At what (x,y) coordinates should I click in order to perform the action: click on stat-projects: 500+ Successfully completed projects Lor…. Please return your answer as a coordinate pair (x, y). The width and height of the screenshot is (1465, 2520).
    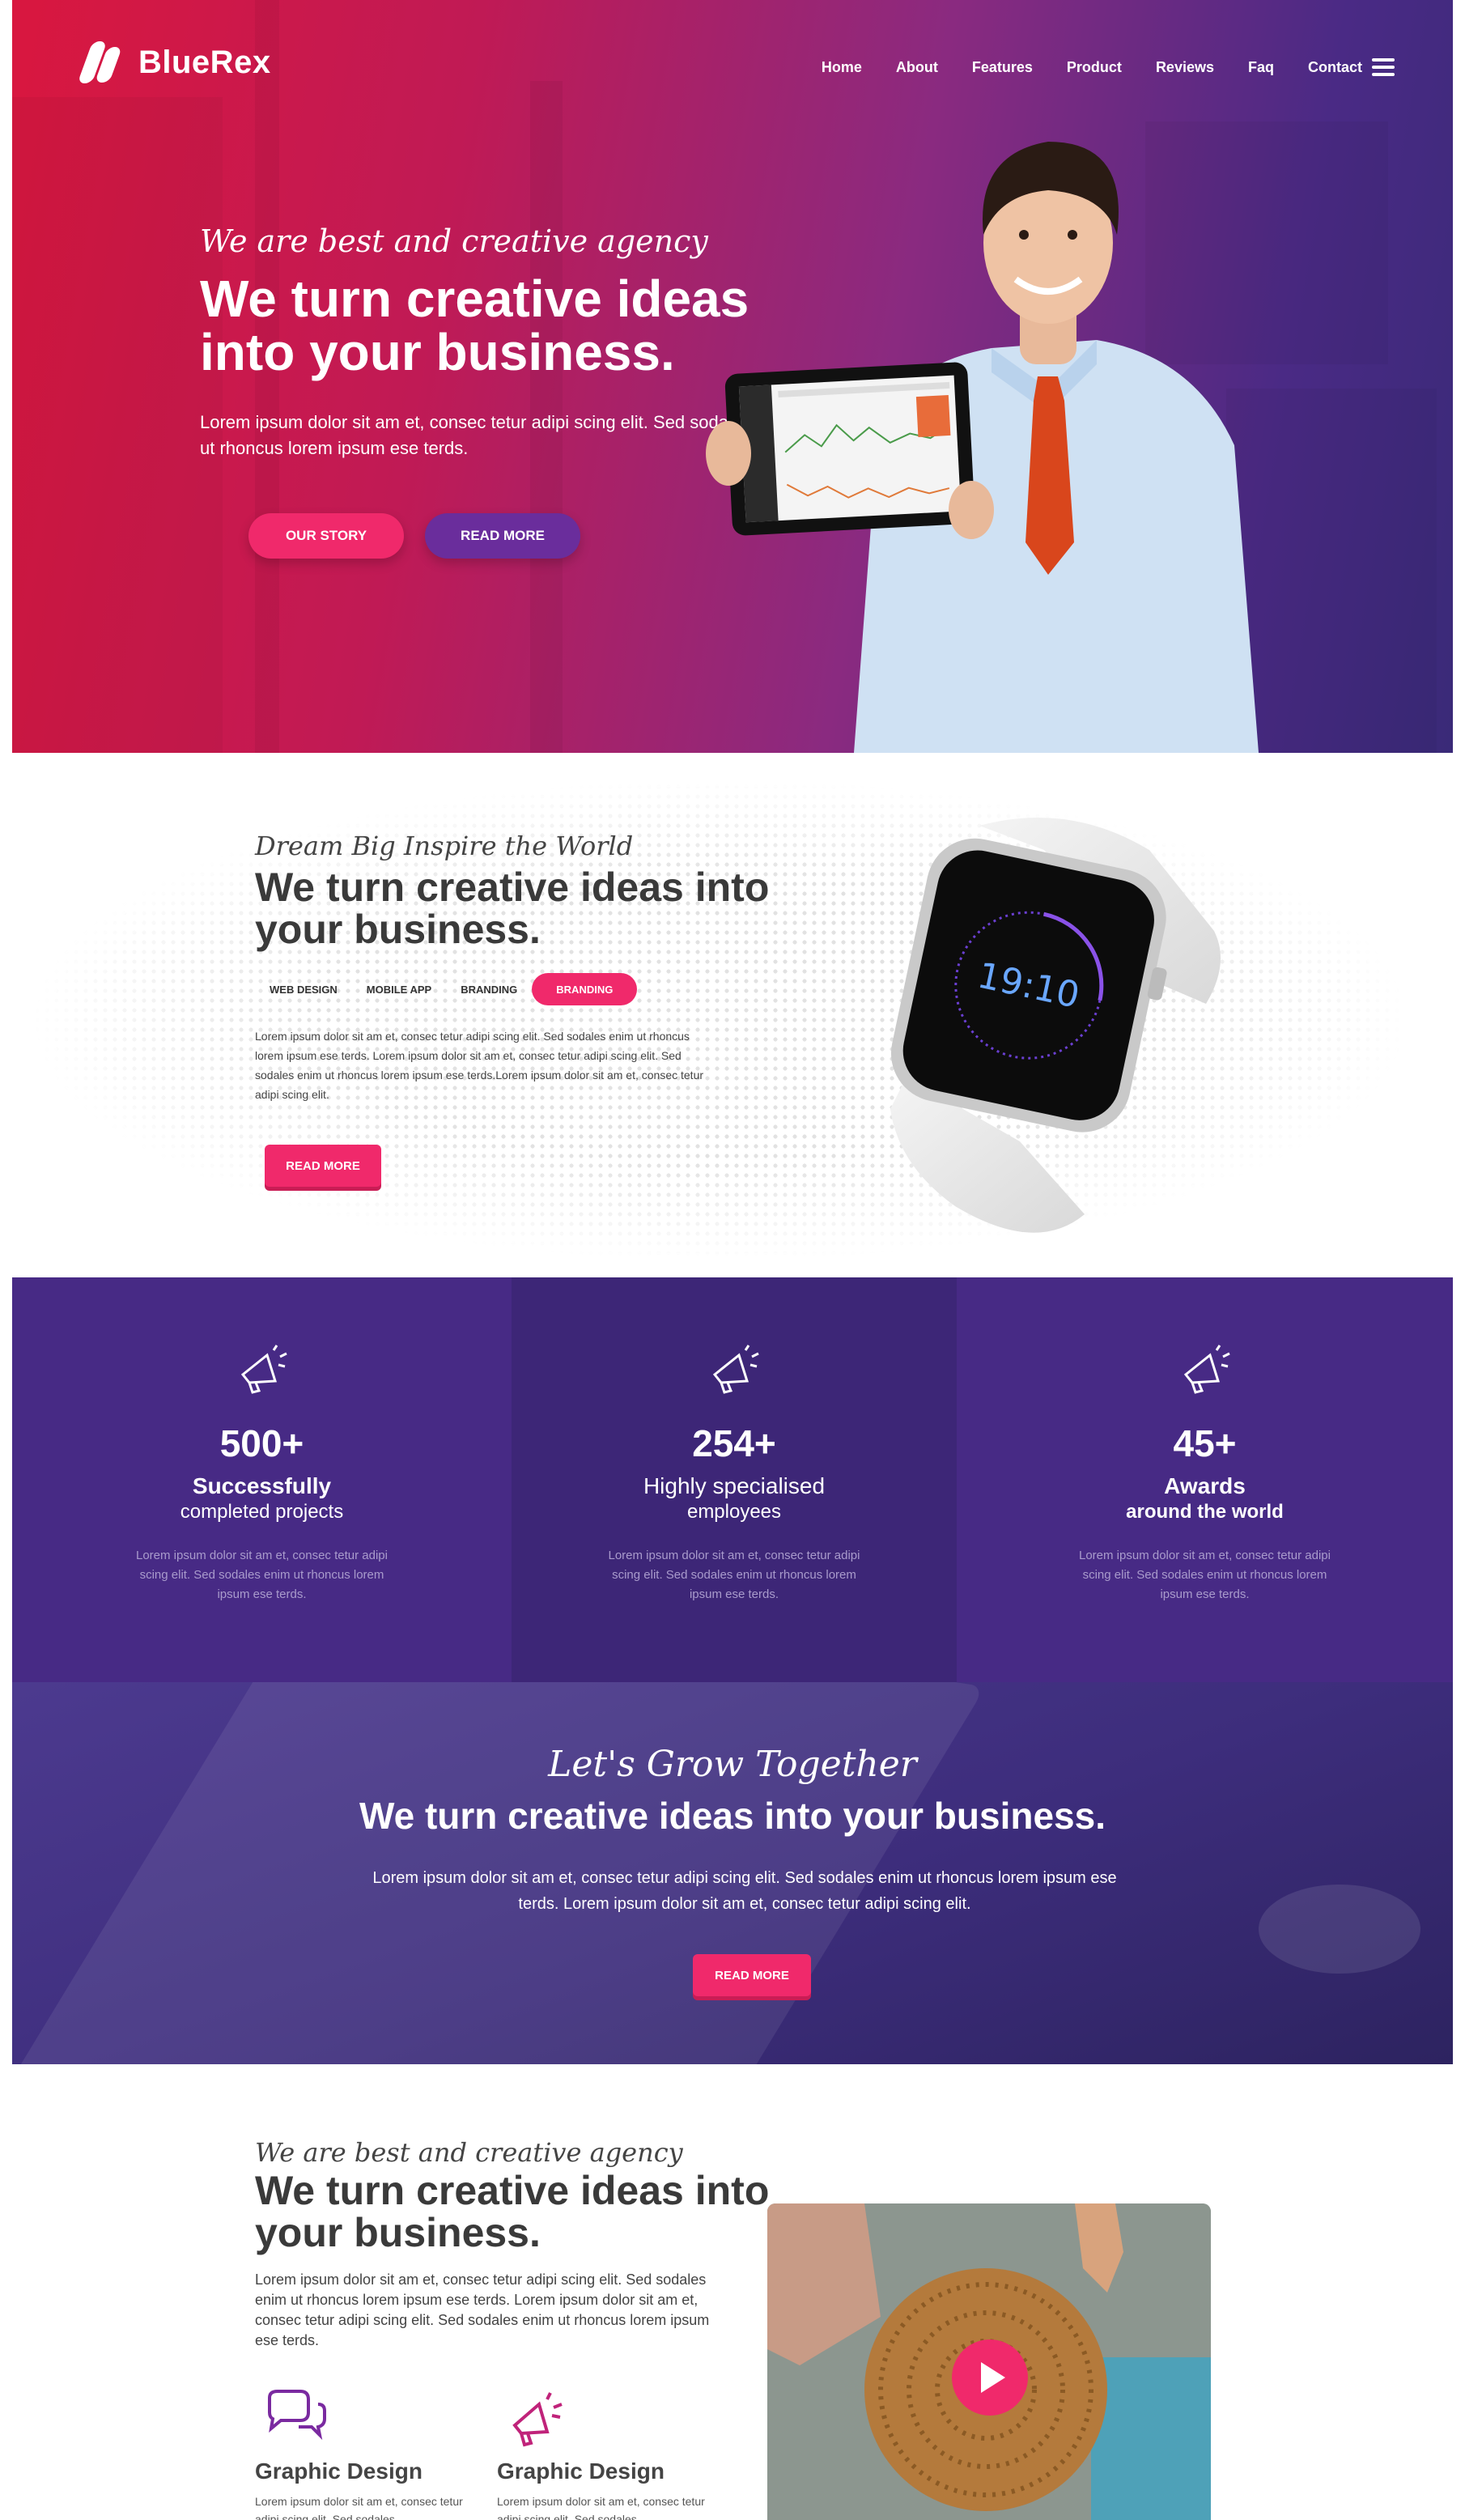
    Looking at the image, I should click on (262, 1479).